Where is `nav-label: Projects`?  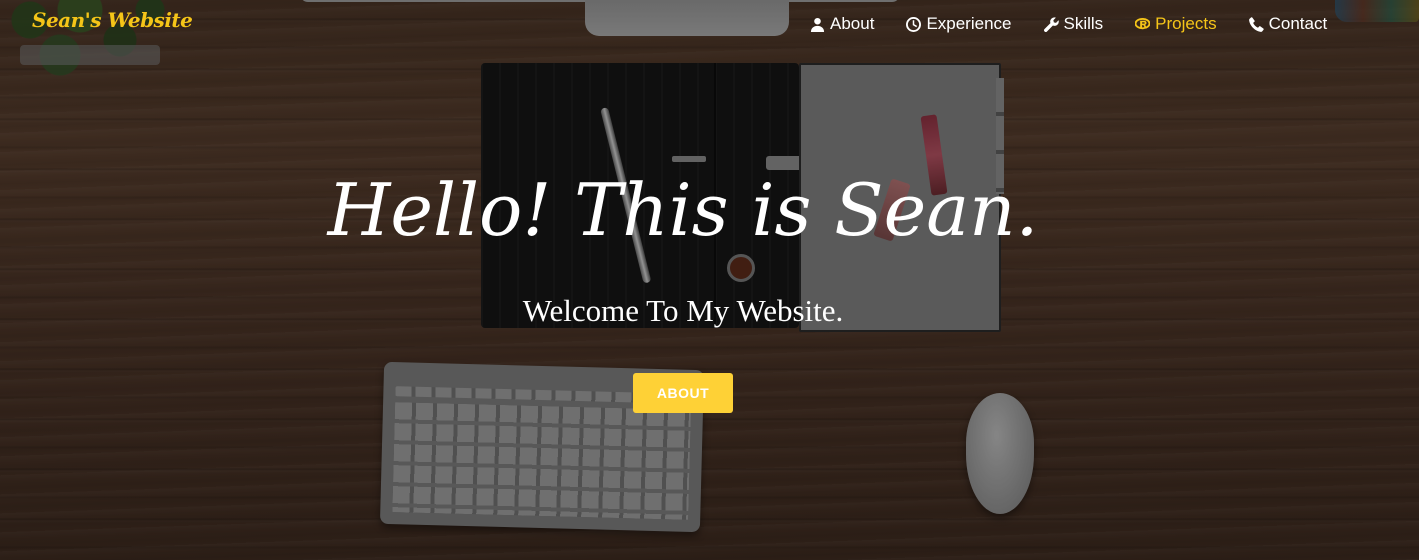 nav-label: Projects is located at coordinates (1186, 23).